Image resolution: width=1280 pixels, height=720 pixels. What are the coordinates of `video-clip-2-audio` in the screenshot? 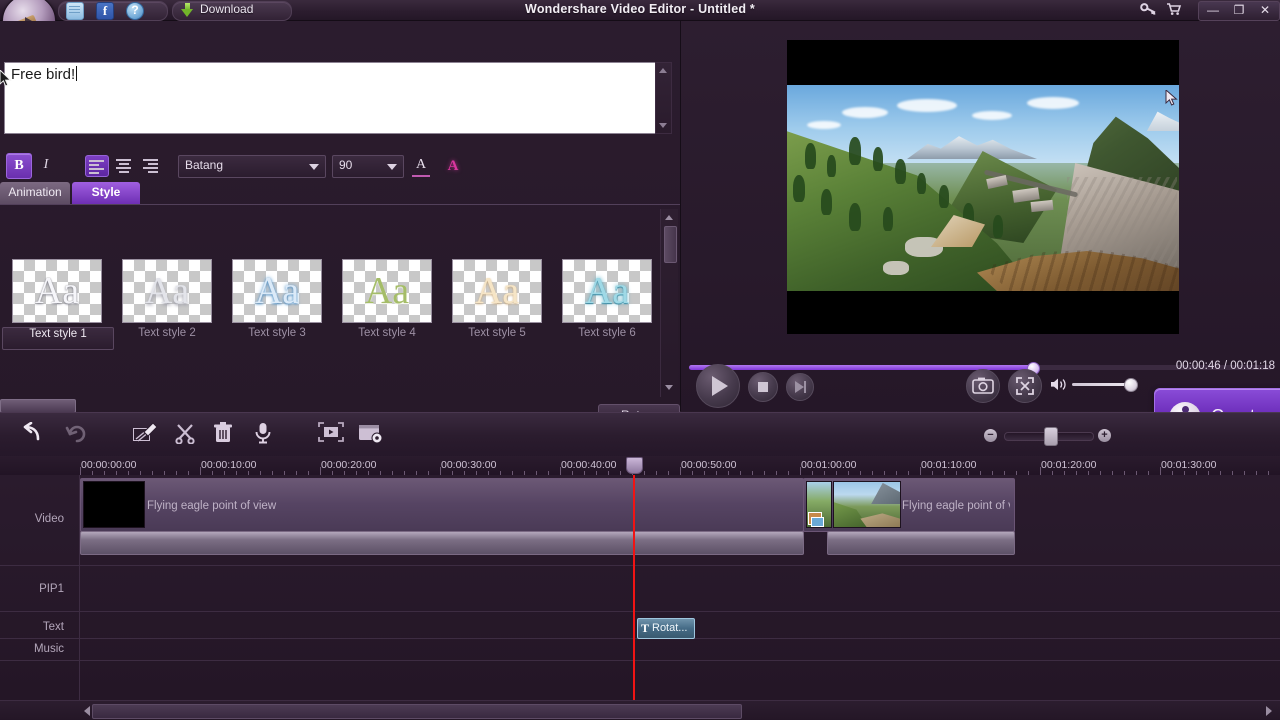 It's located at (921, 543).